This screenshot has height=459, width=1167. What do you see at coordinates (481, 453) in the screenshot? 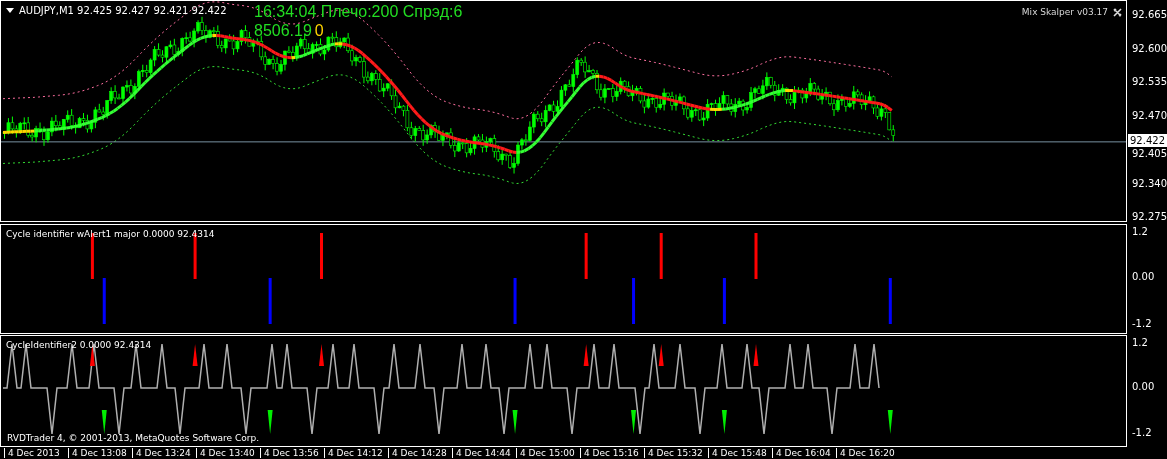
I see `time-axis-label: 4 Dec 14:44` at bounding box center [481, 453].